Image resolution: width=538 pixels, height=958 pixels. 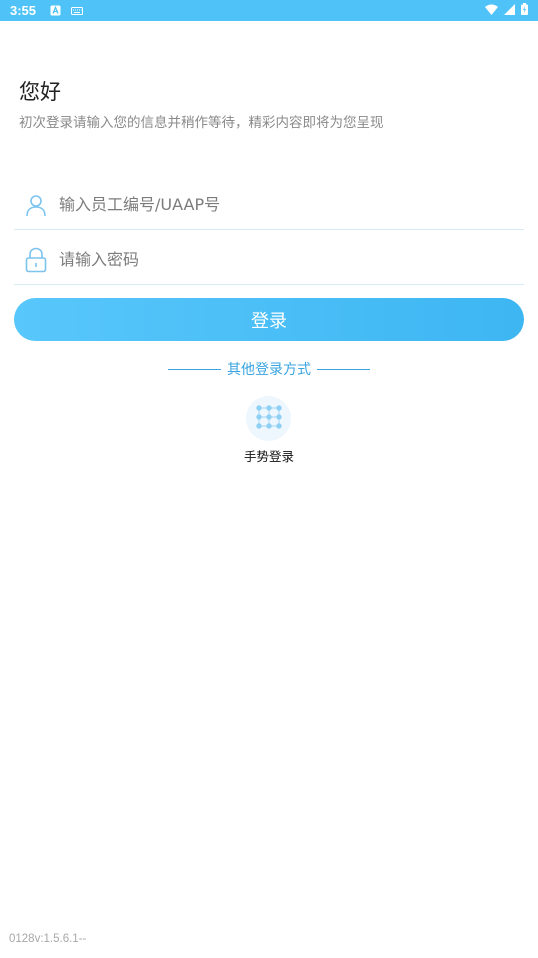 I want to click on greeting-subtitle: 初次登录请输入您的信息并稍作等待，精彩内容即将为您呈现, so click(x=201, y=123).